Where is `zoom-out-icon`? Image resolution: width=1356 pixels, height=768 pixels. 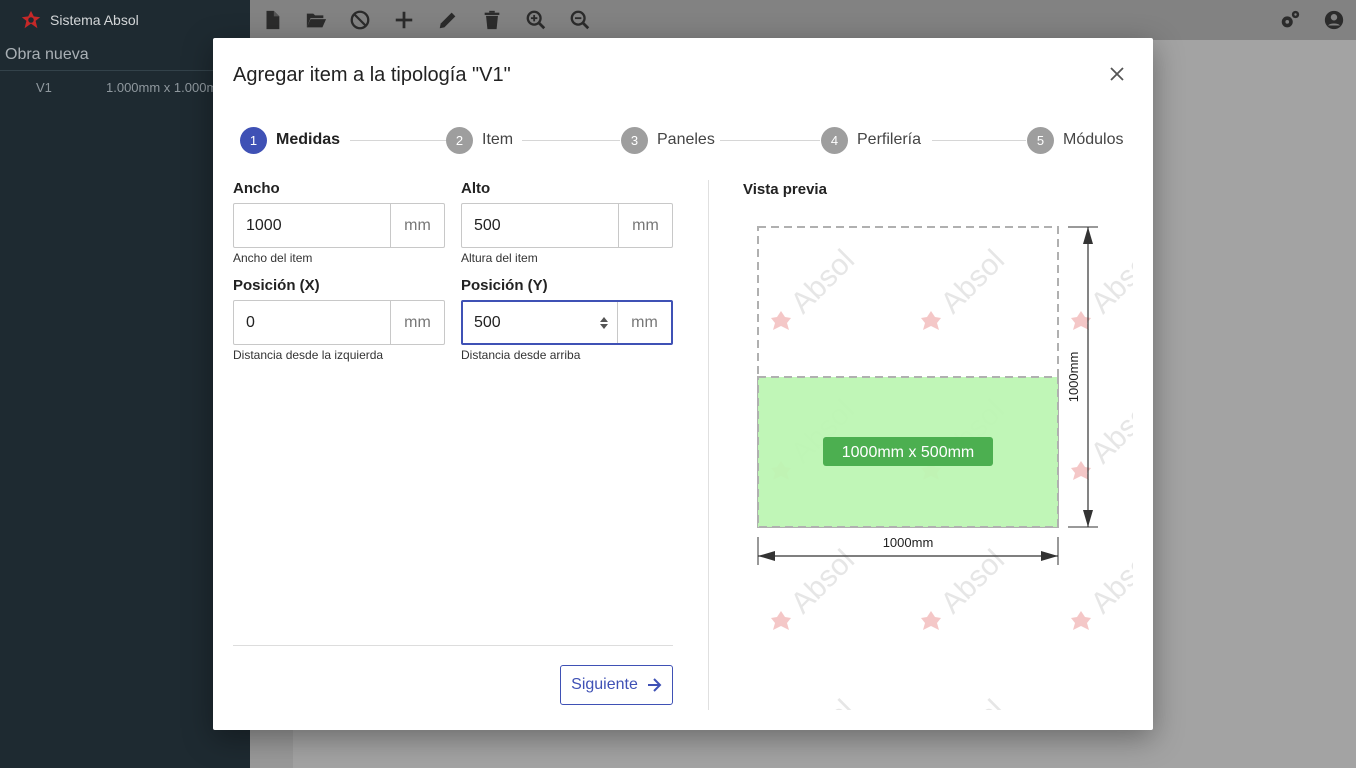
zoom-out-icon is located at coordinates (580, 20).